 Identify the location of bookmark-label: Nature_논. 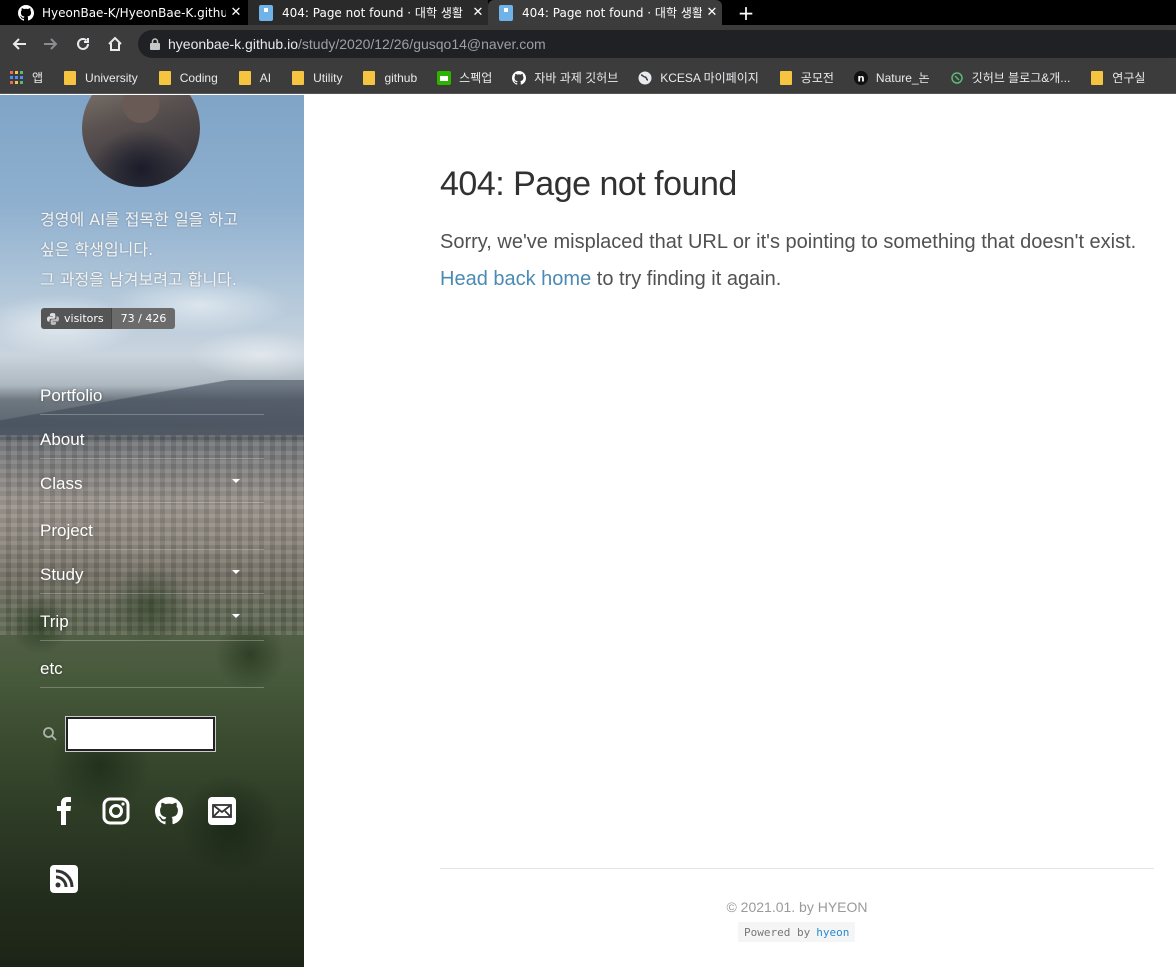
(902, 78).